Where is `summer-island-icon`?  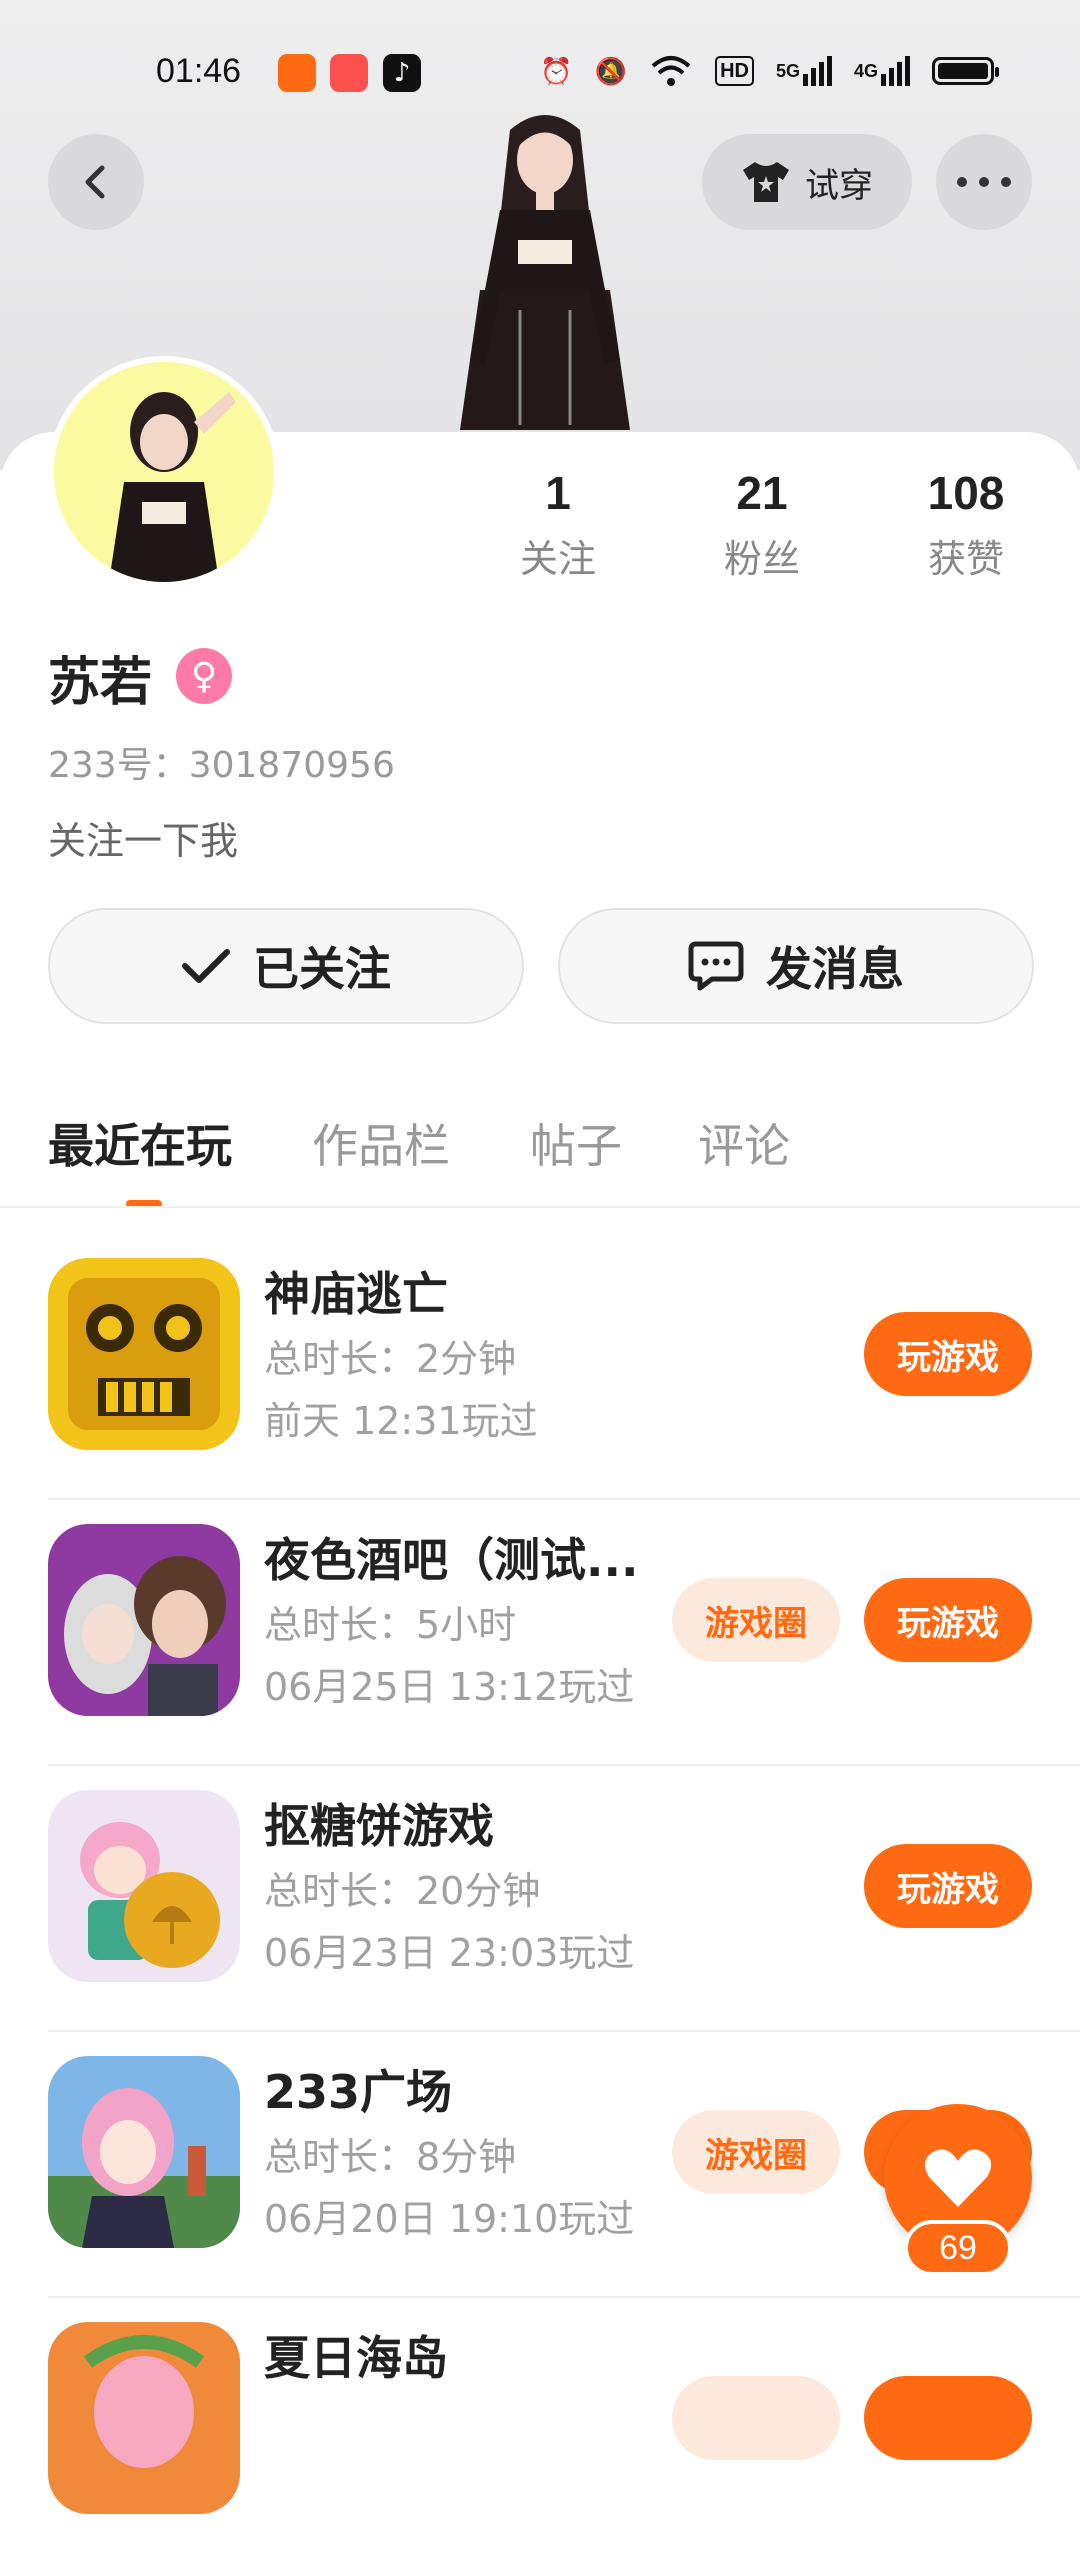
summer-island-icon is located at coordinates (144, 2418).